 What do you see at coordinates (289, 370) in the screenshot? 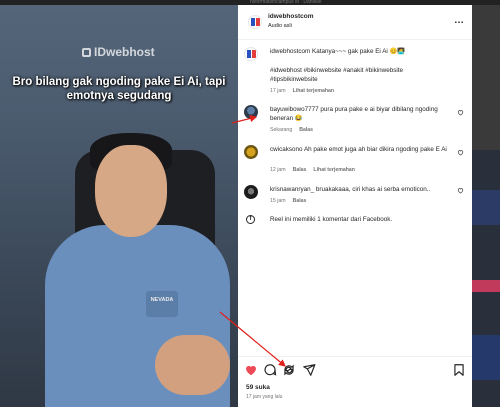
I see `repost-icon` at bounding box center [289, 370].